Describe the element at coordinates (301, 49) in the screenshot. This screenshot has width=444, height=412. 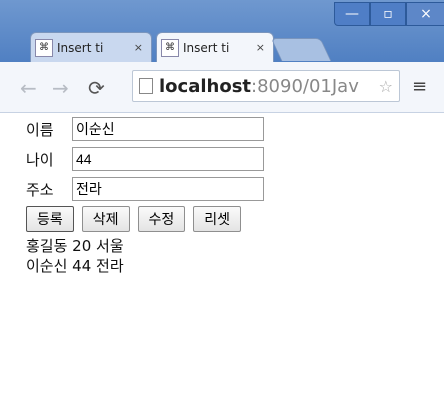
I see `new-tab-button` at that location.